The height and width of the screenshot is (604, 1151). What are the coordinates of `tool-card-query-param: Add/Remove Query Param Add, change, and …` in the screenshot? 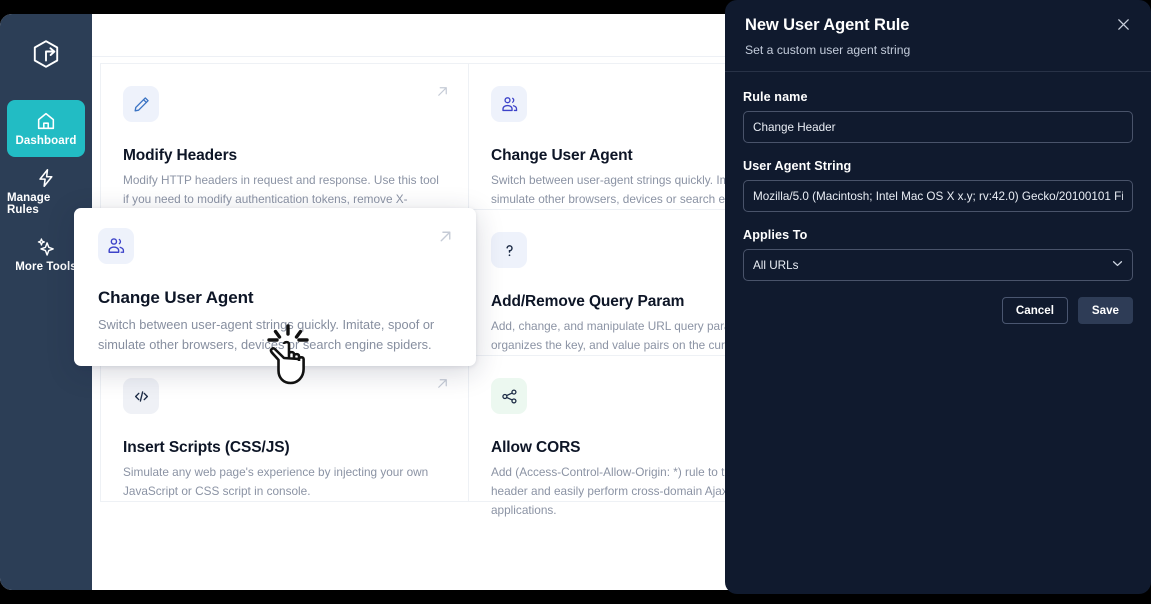 It's located at (608, 283).